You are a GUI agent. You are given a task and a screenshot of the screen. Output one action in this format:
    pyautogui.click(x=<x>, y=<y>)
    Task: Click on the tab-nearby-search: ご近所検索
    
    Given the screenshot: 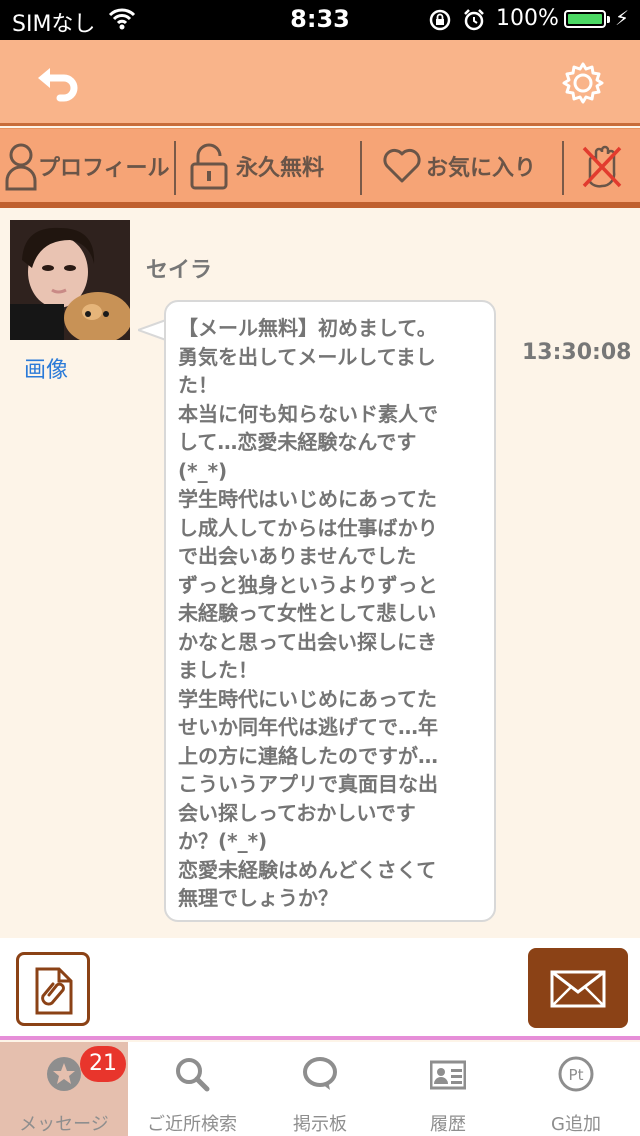 What is the action you would take?
    pyautogui.click(x=192, y=1089)
    